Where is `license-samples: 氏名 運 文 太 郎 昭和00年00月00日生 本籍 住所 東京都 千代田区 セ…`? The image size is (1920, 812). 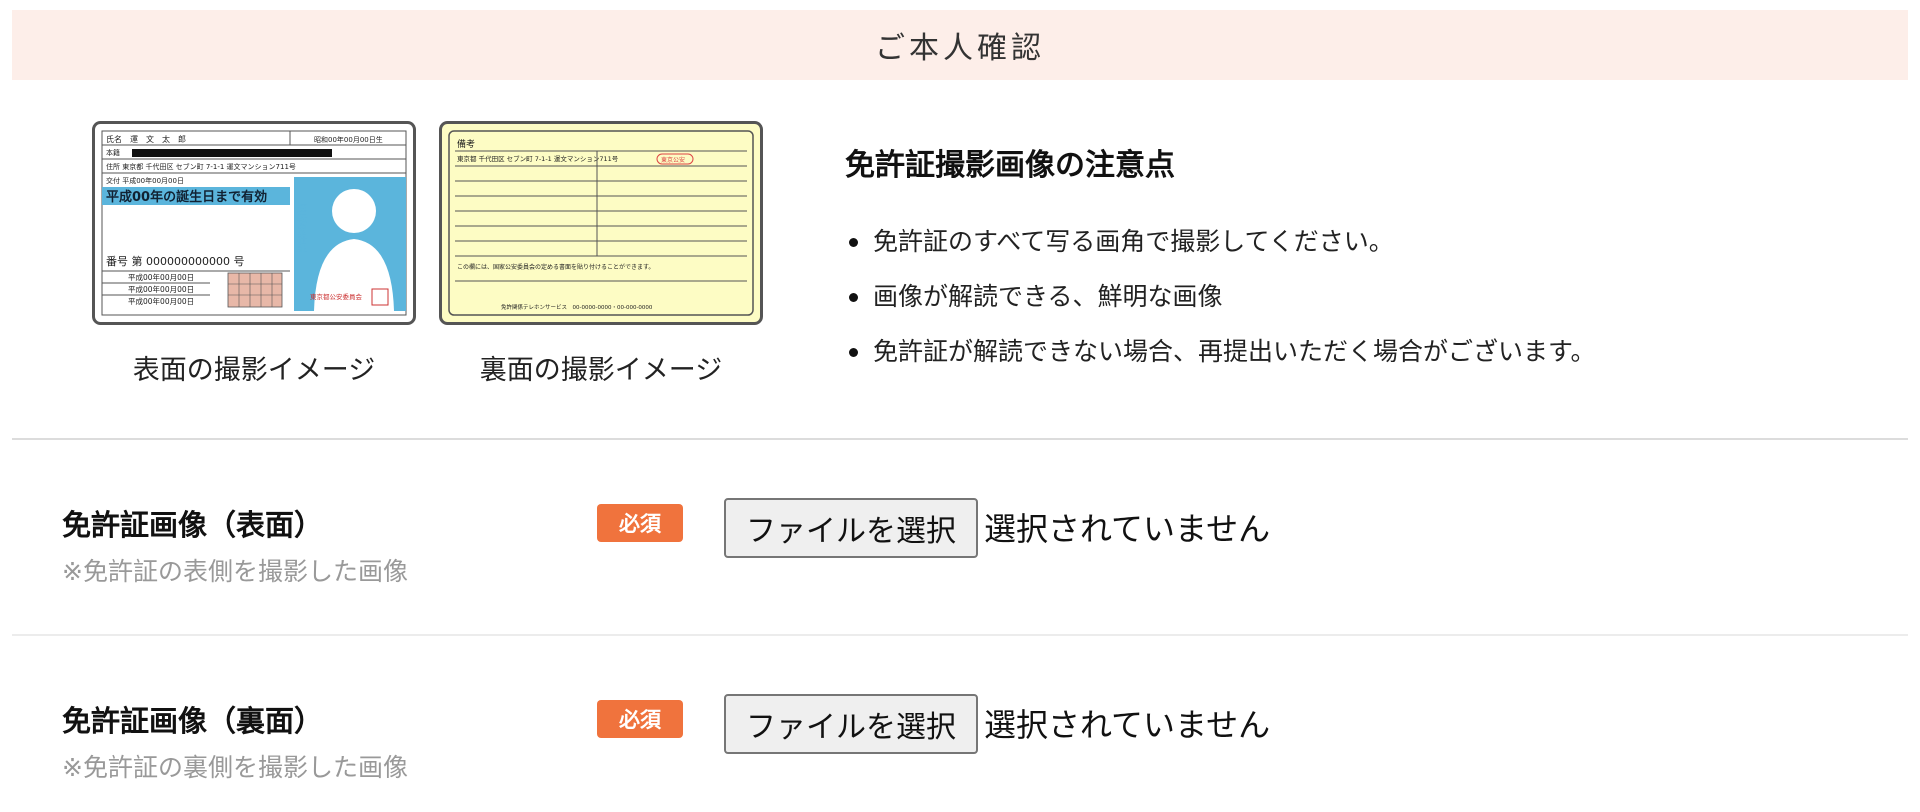 license-samples: 氏名 運 文 太 郎 昭和00年00月00日生 本籍 住所 東京都 千代田区 セ… is located at coordinates (442, 256).